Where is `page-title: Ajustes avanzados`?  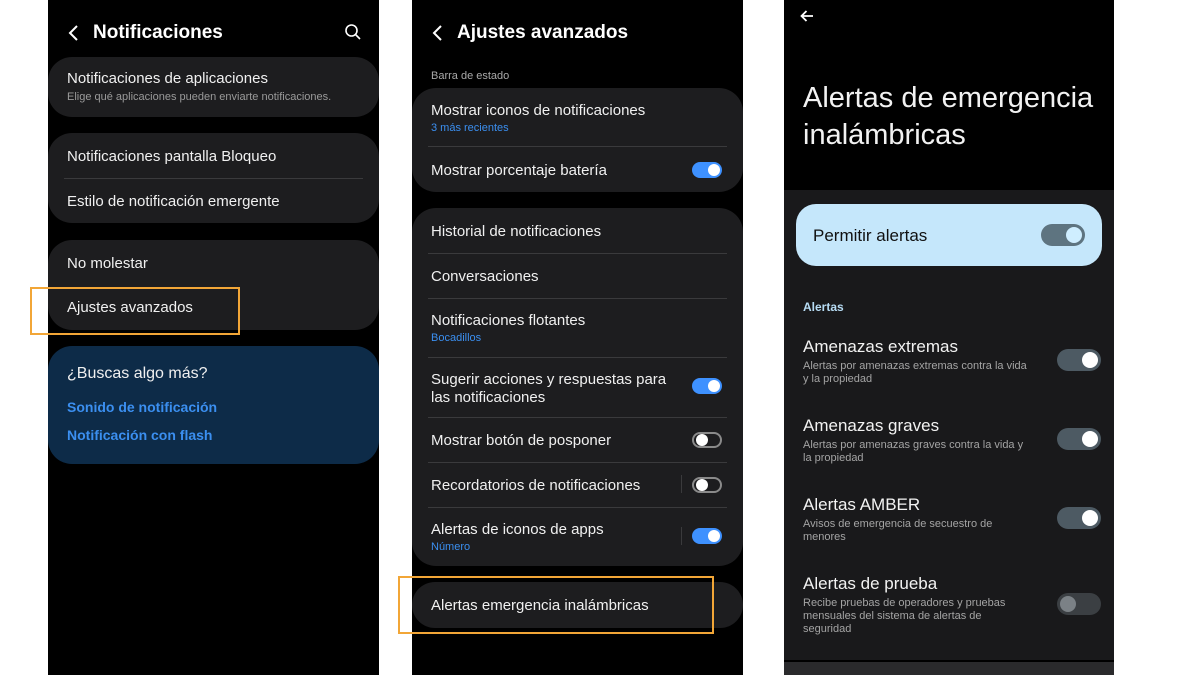 page-title: Ajustes avanzados is located at coordinates (543, 32).